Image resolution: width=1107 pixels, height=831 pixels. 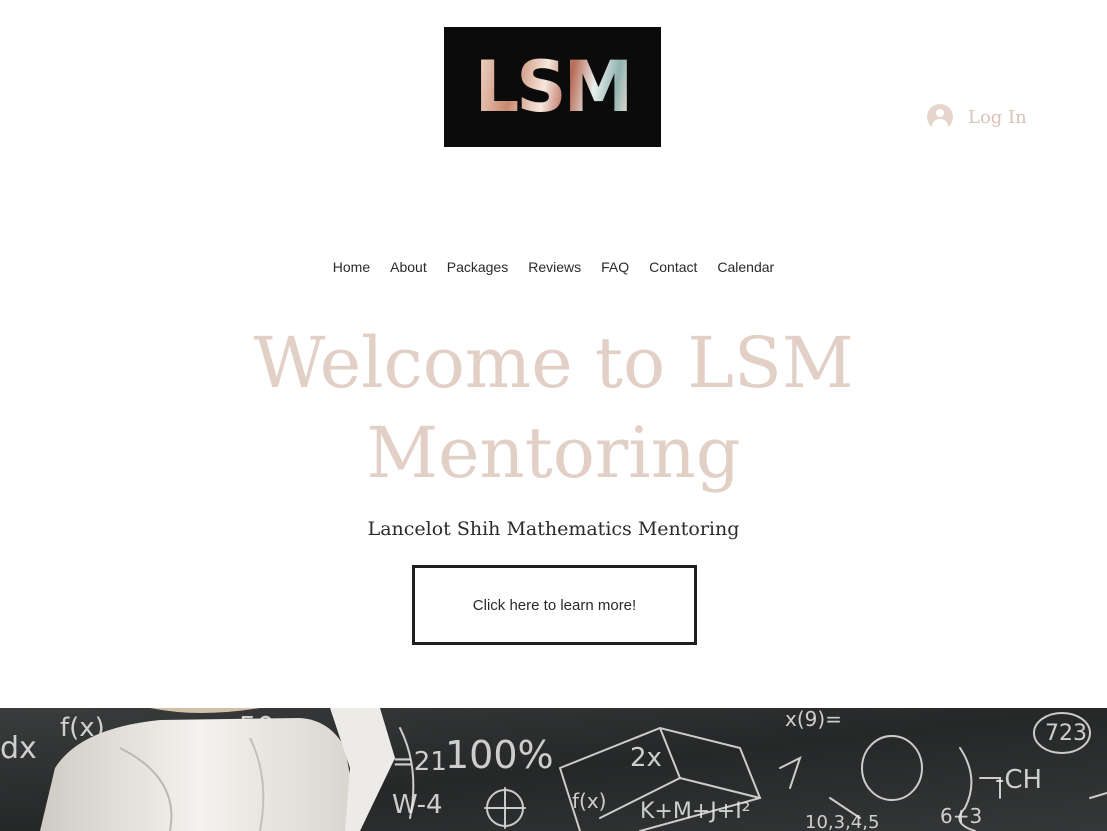 I want to click on chalk-scribble: W-4, so click(x=417, y=805).